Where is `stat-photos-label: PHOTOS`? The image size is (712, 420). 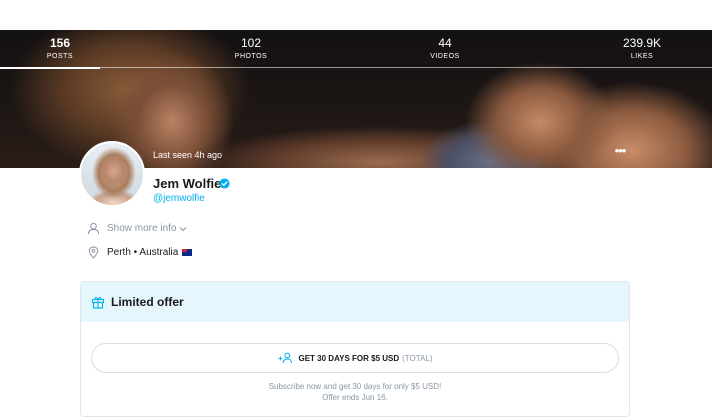 stat-photos-label: PHOTOS is located at coordinates (251, 56).